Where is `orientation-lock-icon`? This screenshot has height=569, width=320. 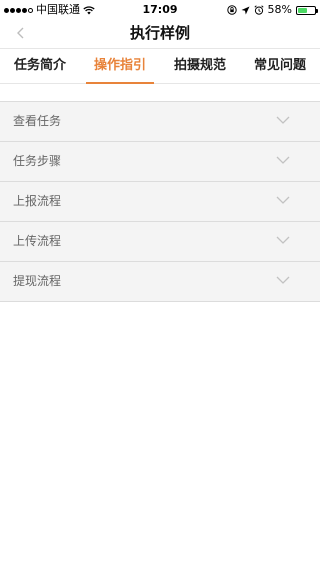
orientation-lock-icon is located at coordinates (231, 10).